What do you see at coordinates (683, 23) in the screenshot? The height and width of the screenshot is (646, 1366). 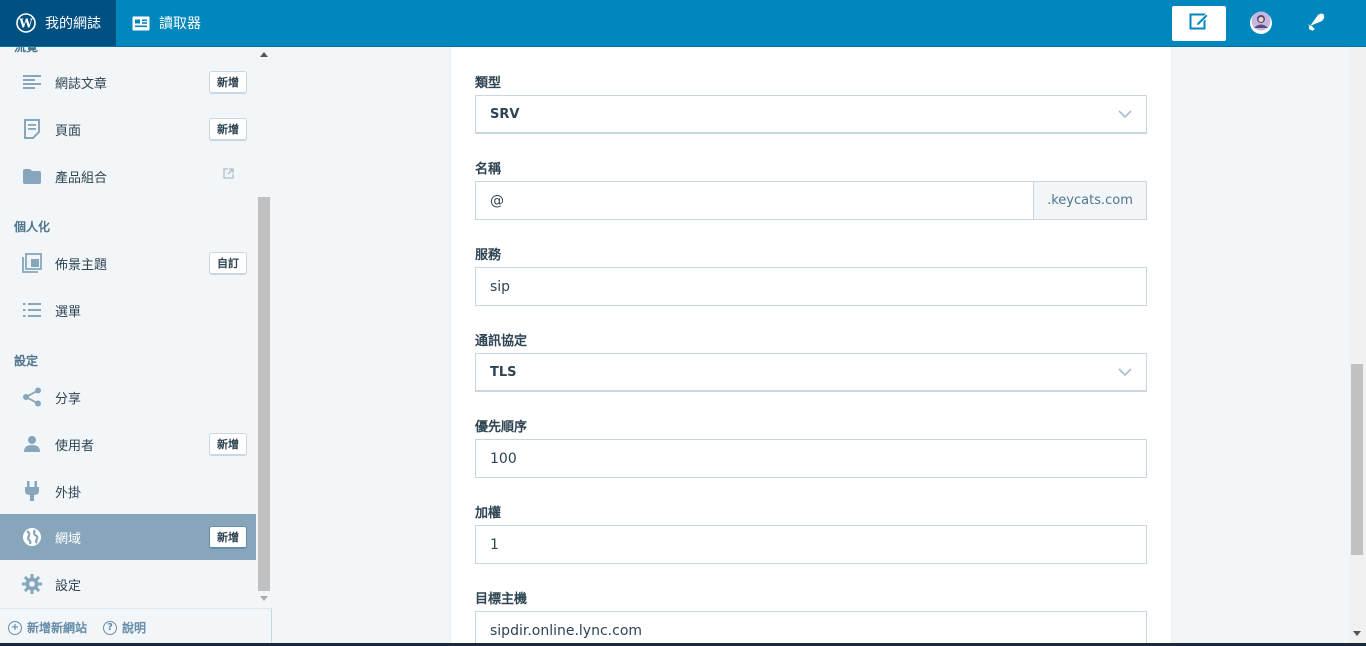 I see `masterbar: W 我的網誌 讀取器` at bounding box center [683, 23].